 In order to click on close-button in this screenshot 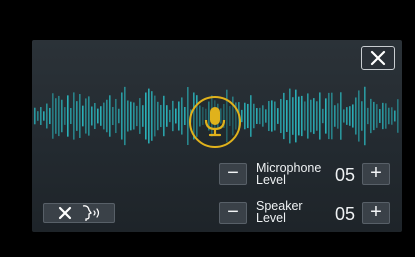, I will do `click(378, 58)`.